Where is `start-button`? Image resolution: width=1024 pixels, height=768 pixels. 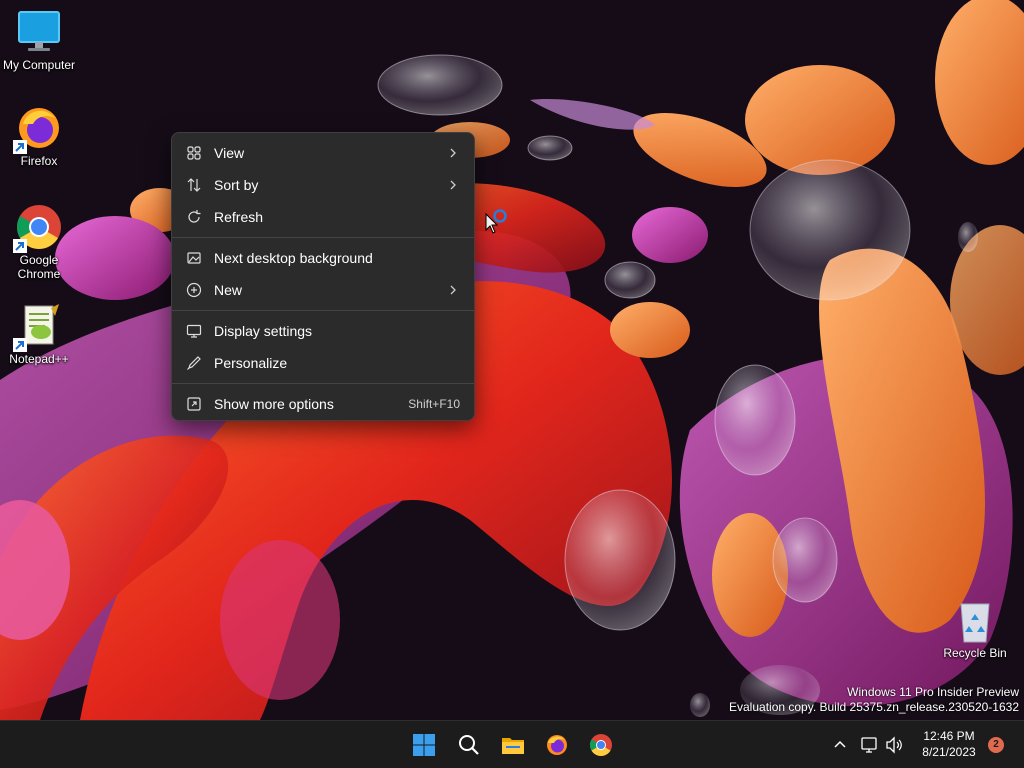
start-button is located at coordinates (424, 745).